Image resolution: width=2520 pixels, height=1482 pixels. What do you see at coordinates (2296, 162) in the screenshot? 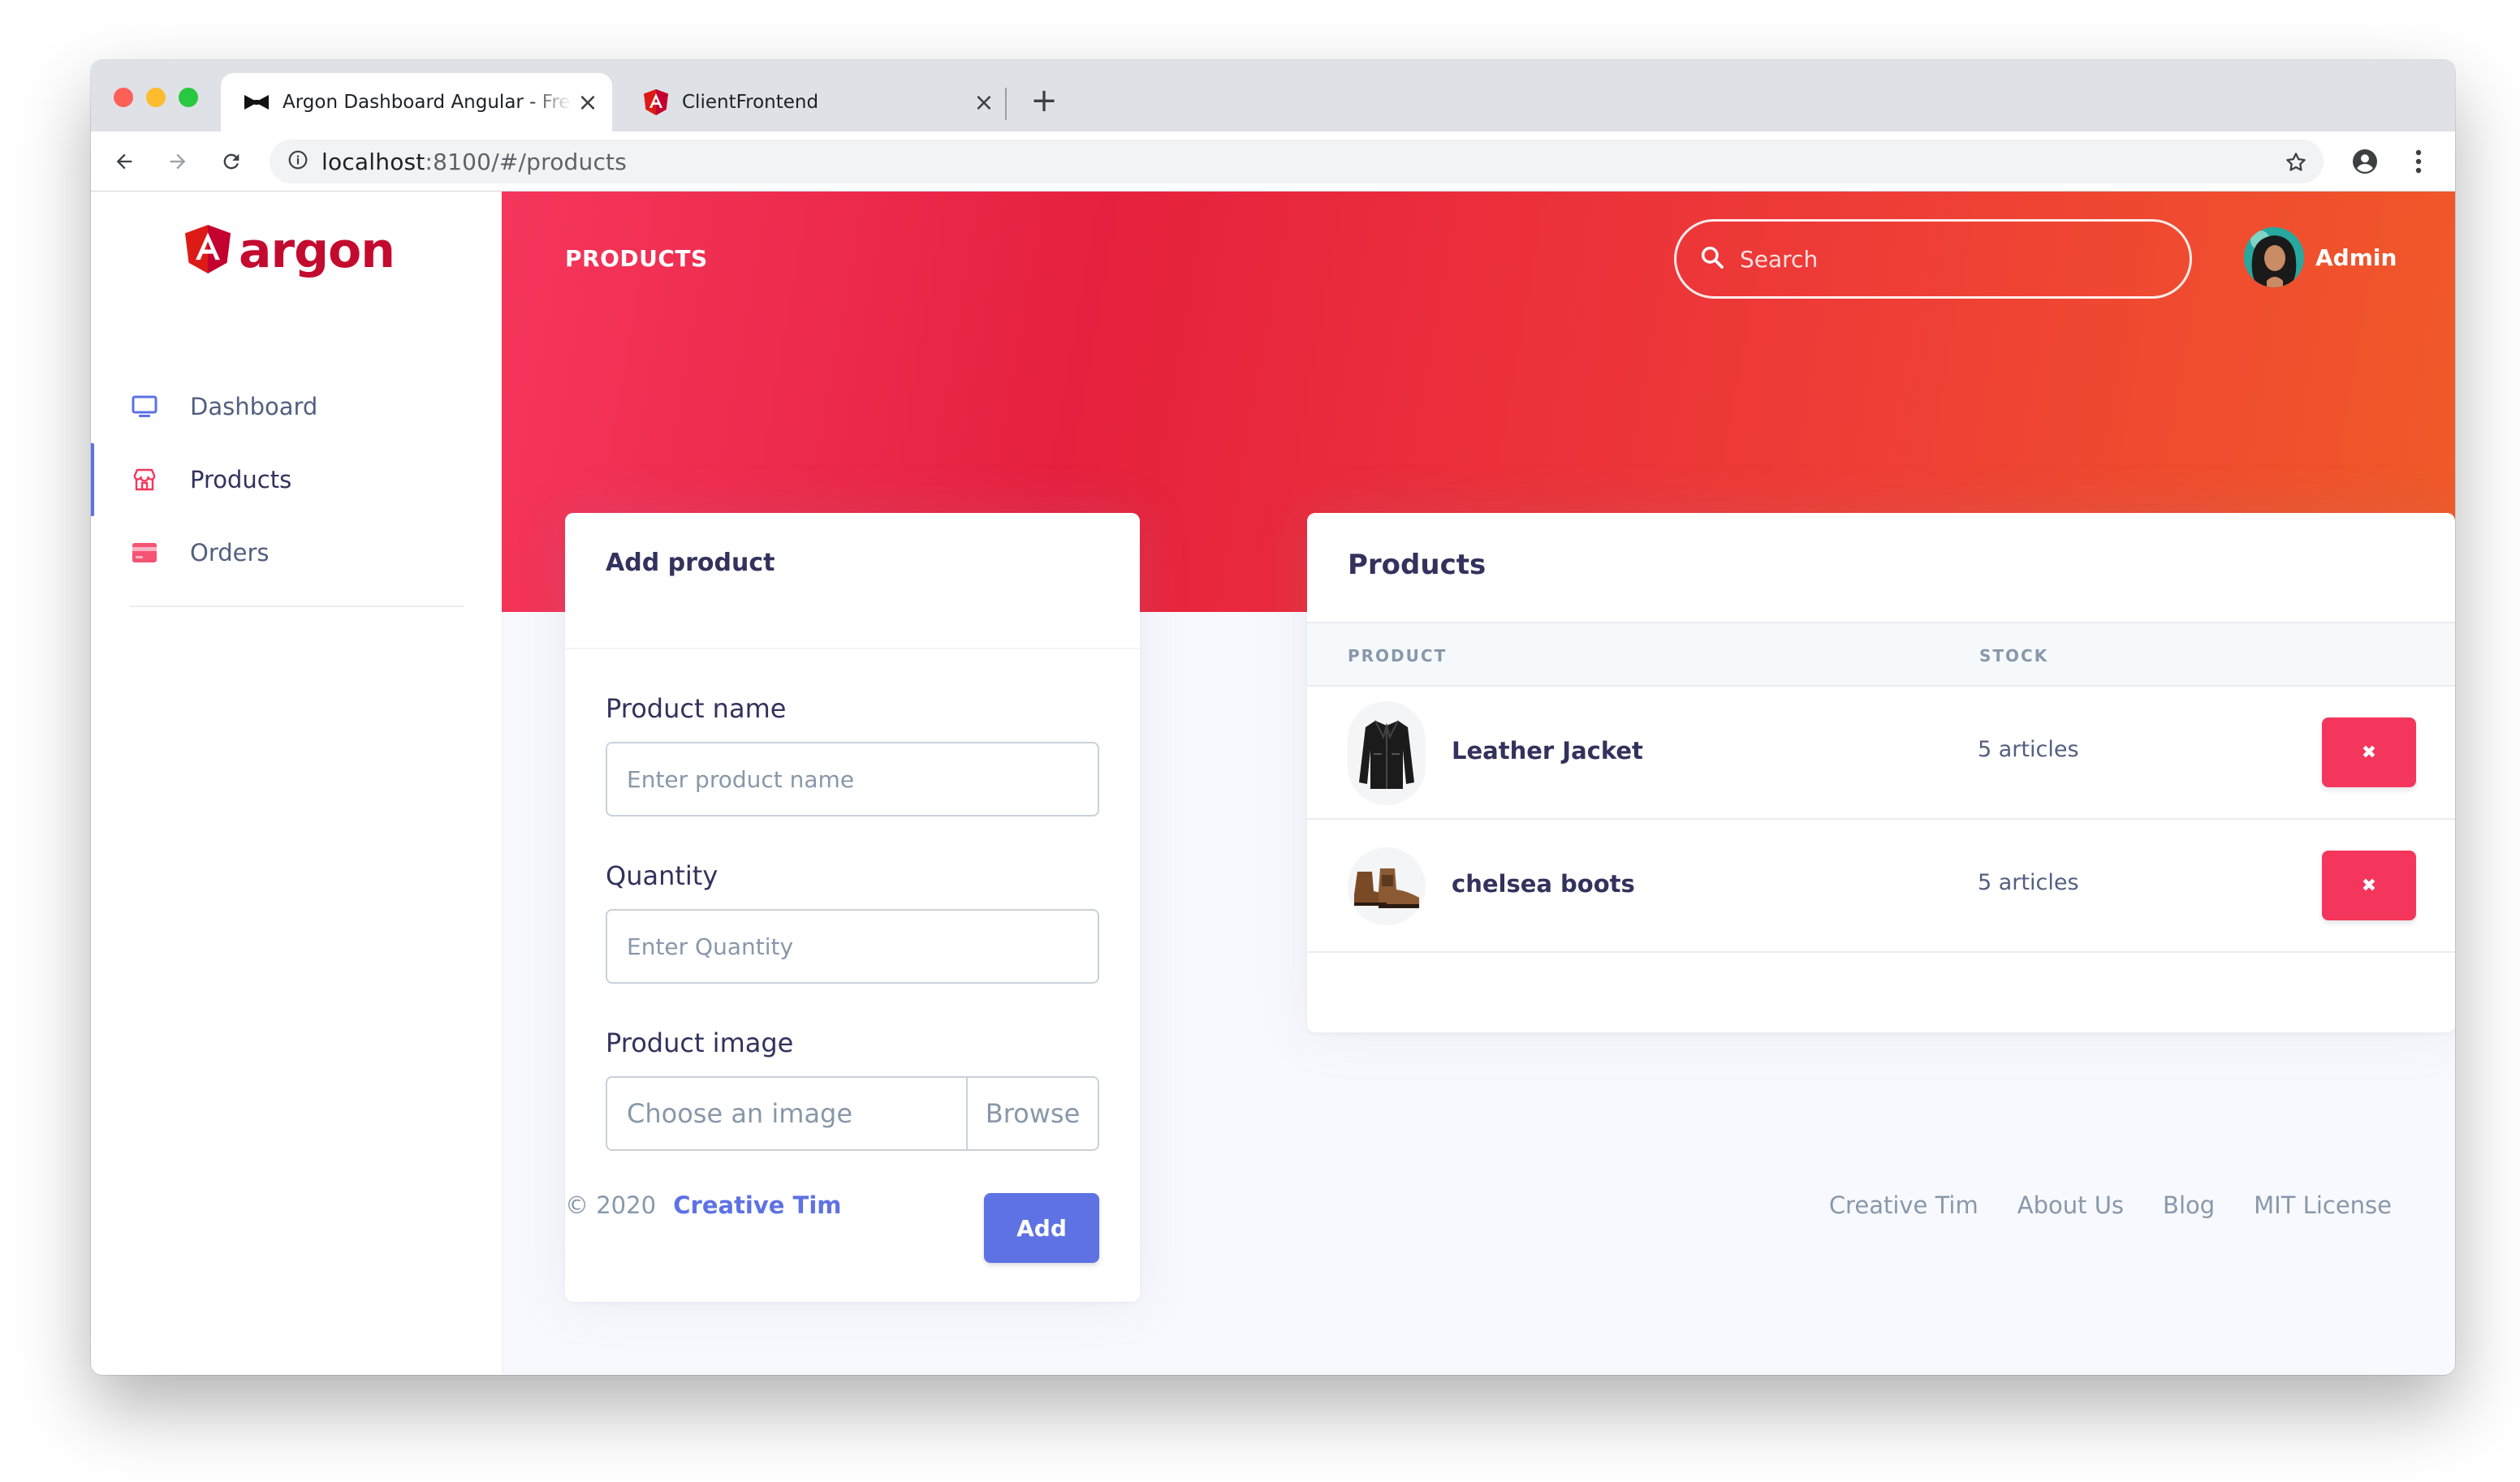
I see `bookmark-star-icon` at bounding box center [2296, 162].